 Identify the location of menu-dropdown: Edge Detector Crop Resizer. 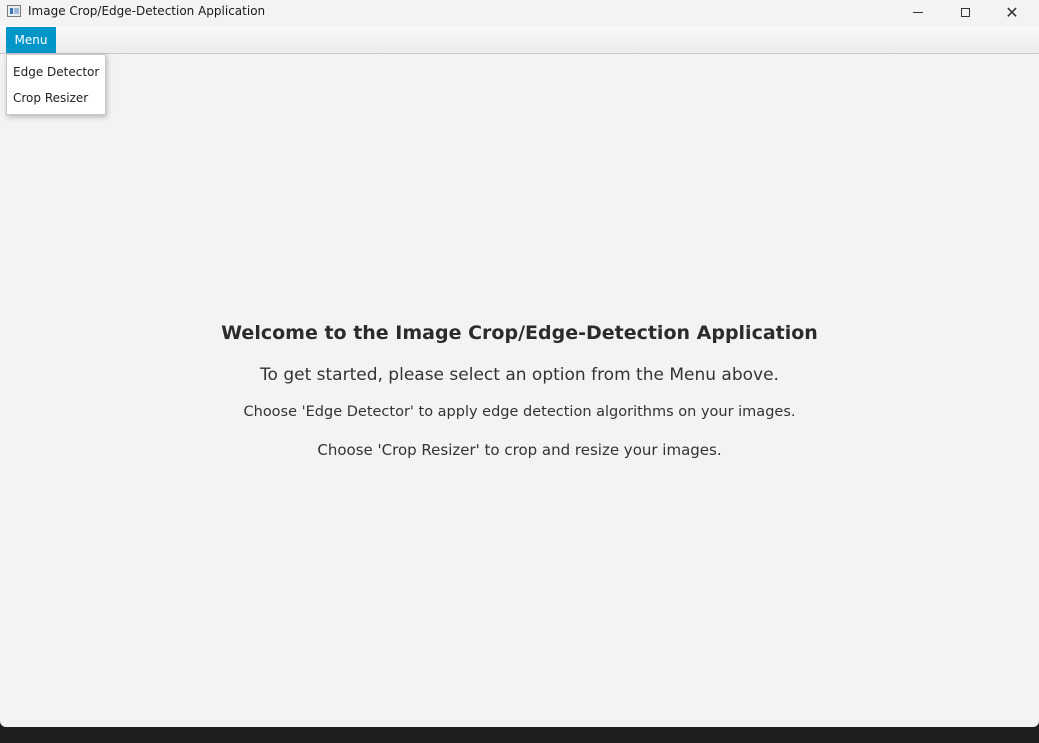
(56, 84).